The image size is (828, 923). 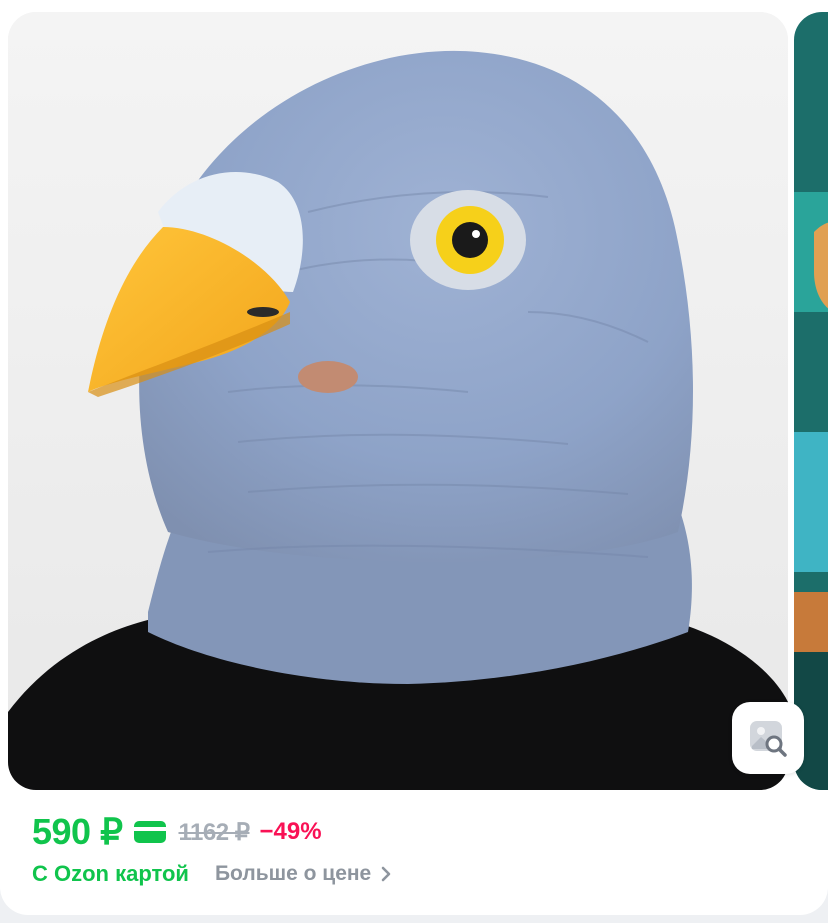 What do you see at coordinates (150, 832) in the screenshot?
I see `bank-card-icon` at bounding box center [150, 832].